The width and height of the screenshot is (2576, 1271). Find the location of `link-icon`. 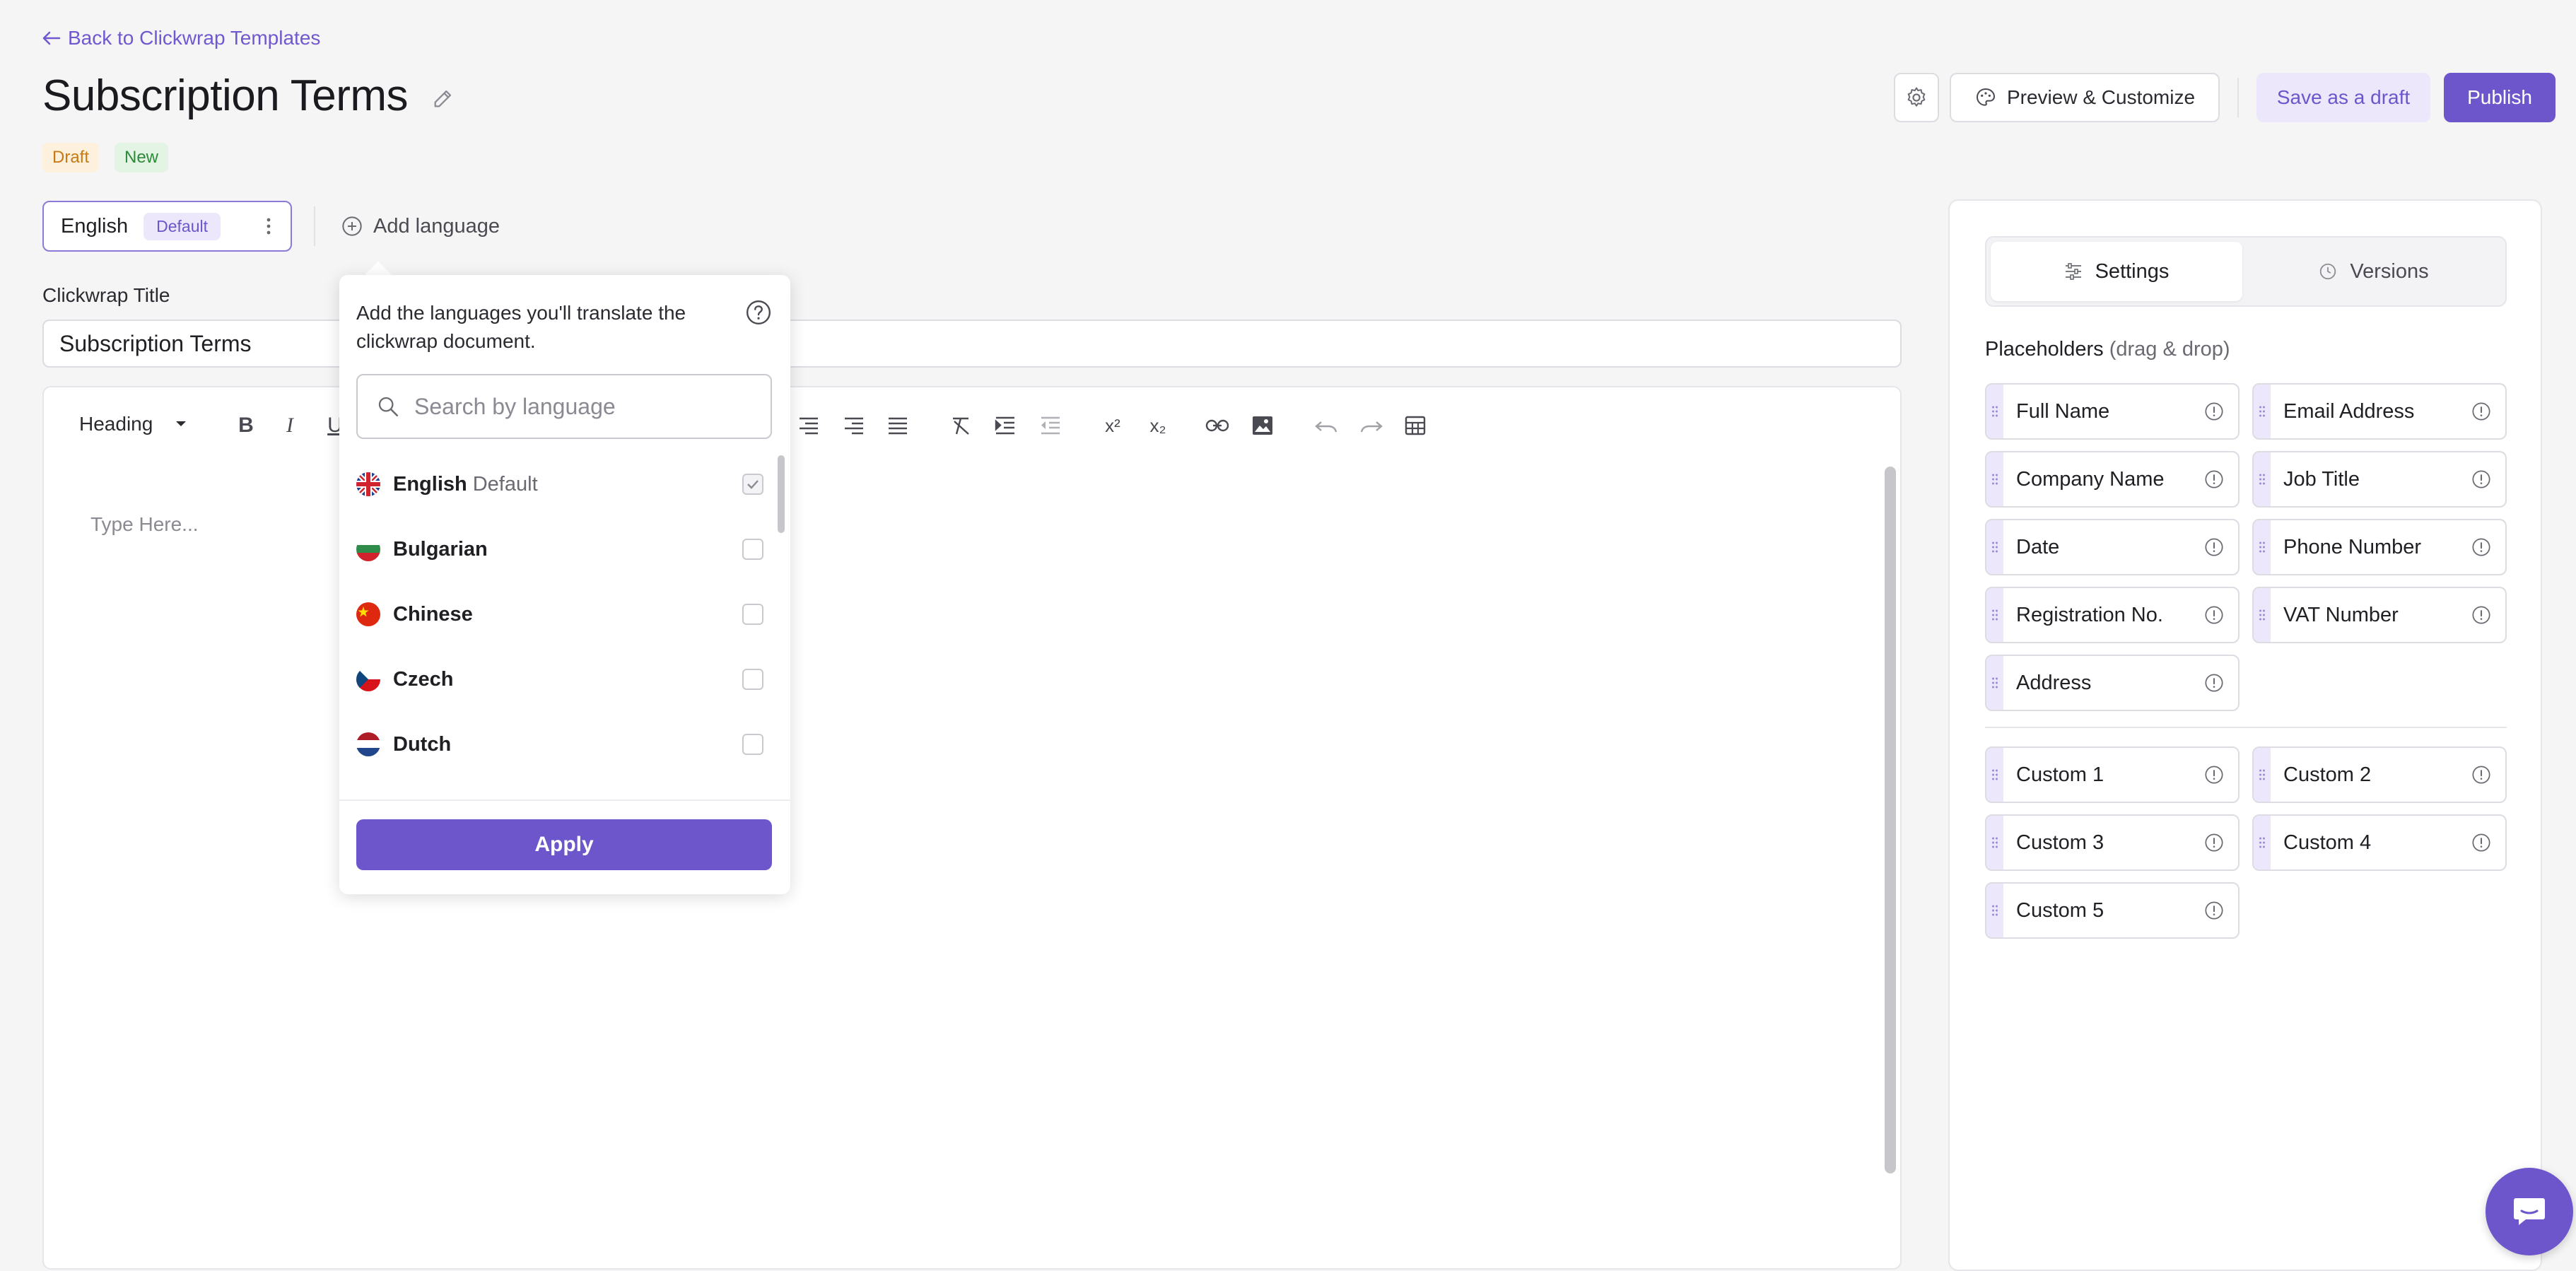

link-icon is located at coordinates (1218, 425).